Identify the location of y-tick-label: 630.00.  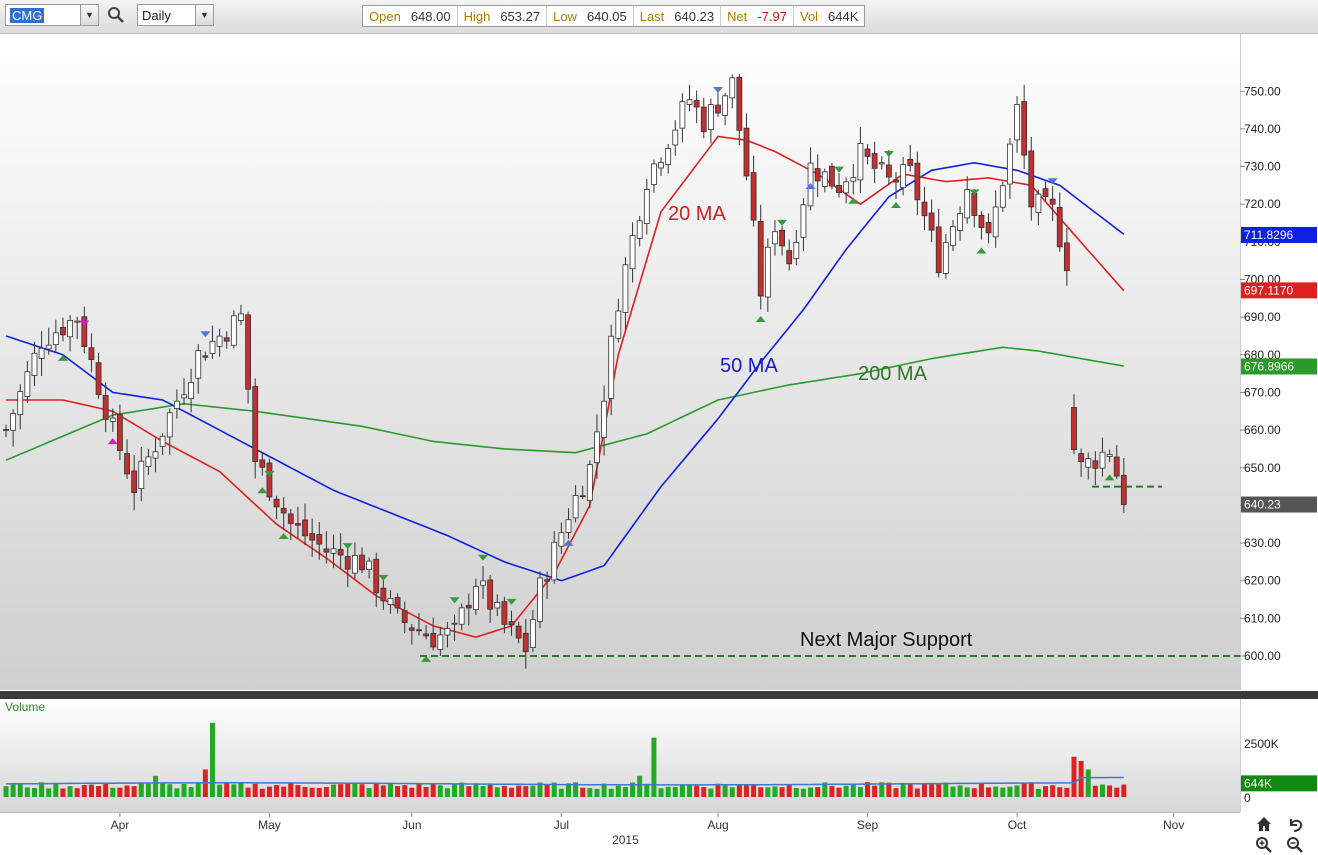
(1262, 543).